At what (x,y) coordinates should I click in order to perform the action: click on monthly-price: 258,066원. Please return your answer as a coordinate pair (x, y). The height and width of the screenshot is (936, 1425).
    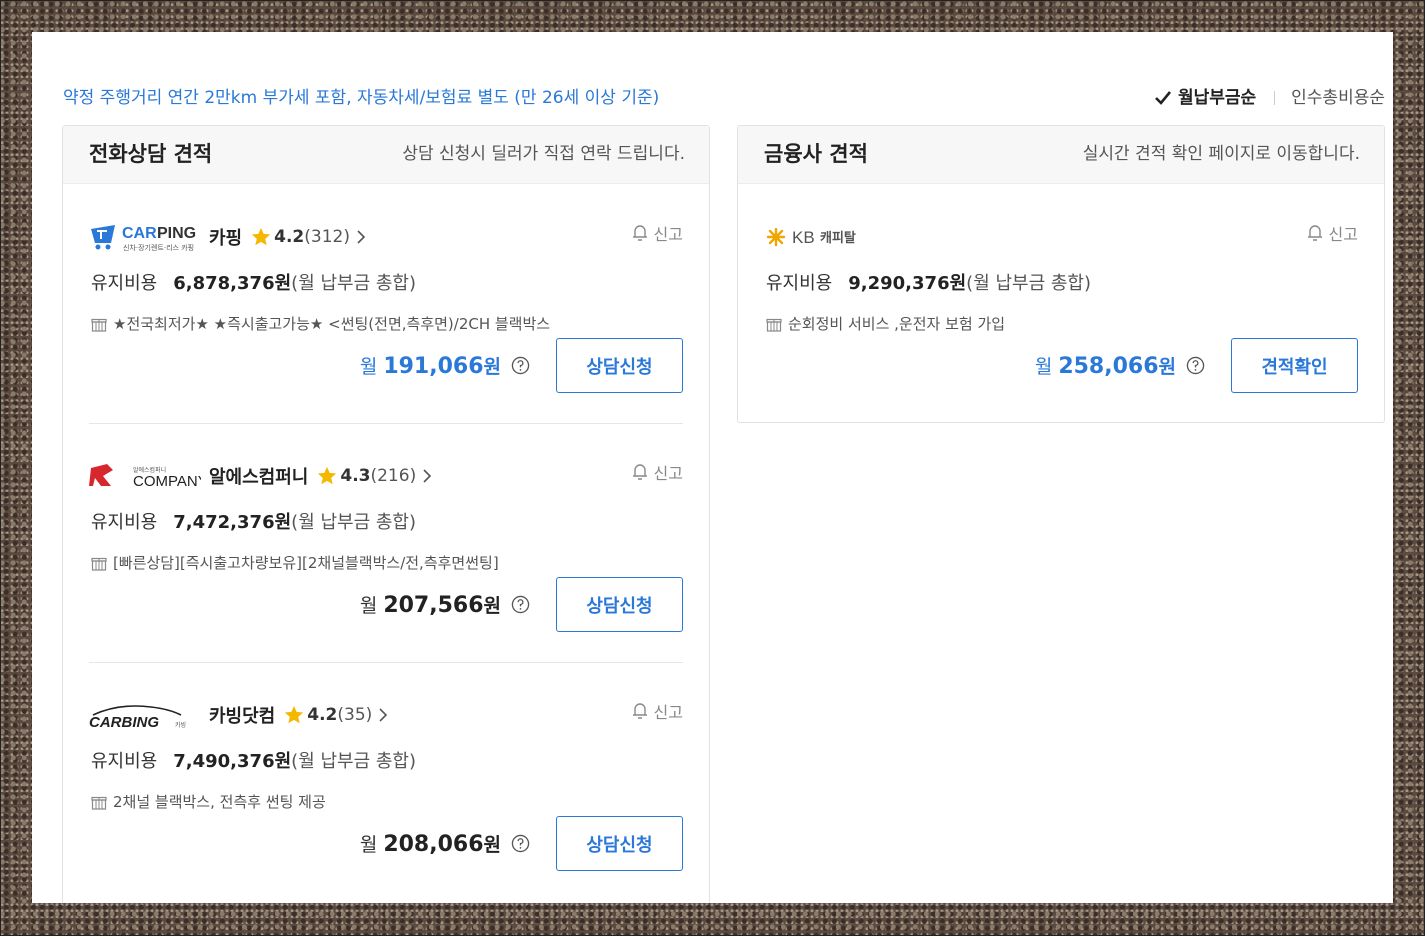
    Looking at the image, I should click on (1117, 366).